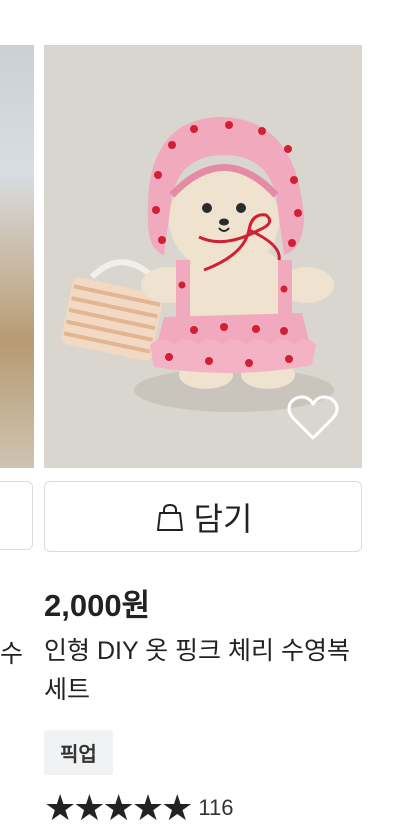 The image size is (415, 828). Describe the element at coordinates (17, 256) in the screenshot. I see `previous-product-image` at that location.